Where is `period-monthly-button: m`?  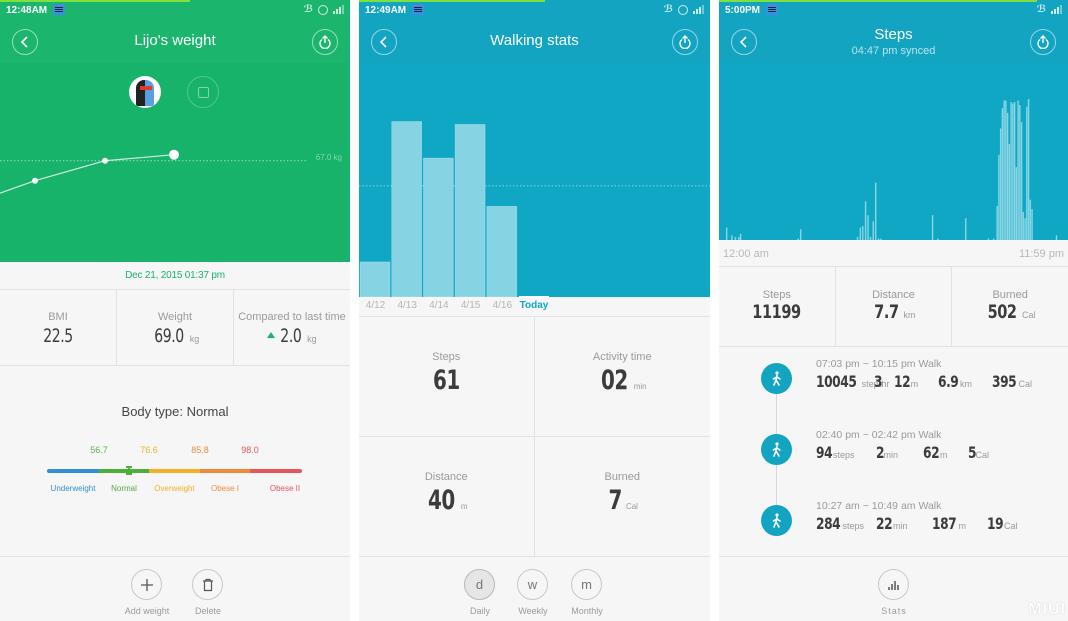 period-monthly-button: m is located at coordinates (586, 584).